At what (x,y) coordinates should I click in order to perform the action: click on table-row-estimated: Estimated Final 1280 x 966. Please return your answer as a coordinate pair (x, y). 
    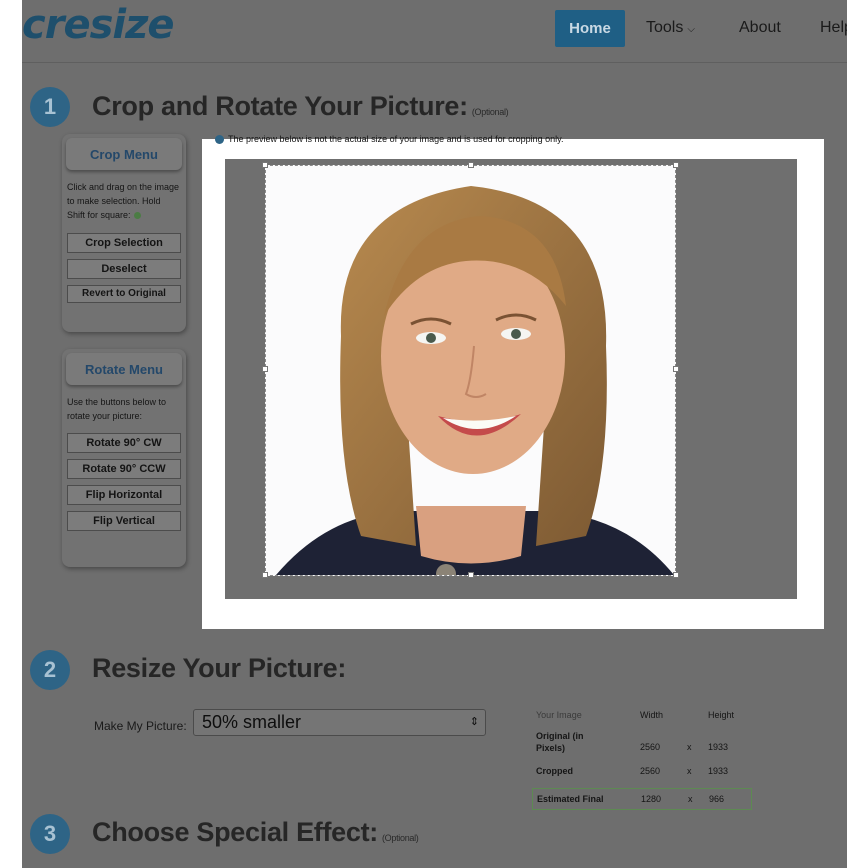
    Looking at the image, I should click on (642, 799).